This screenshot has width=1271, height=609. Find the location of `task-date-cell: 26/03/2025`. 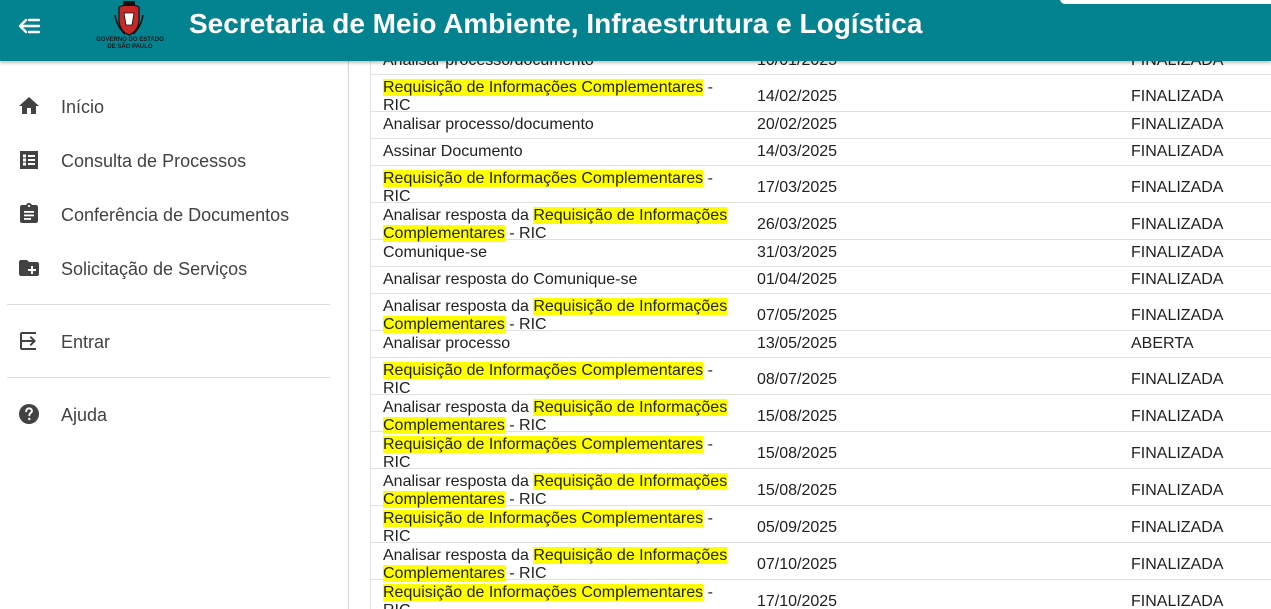

task-date-cell: 26/03/2025 is located at coordinates (797, 224).